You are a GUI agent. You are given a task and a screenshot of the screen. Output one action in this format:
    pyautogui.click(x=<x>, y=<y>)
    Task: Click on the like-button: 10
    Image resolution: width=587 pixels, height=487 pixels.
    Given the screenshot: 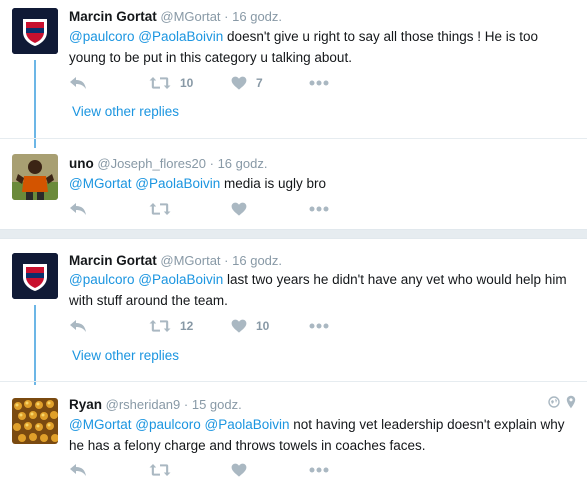 What is the action you would take?
    pyautogui.click(x=250, y=326)
    